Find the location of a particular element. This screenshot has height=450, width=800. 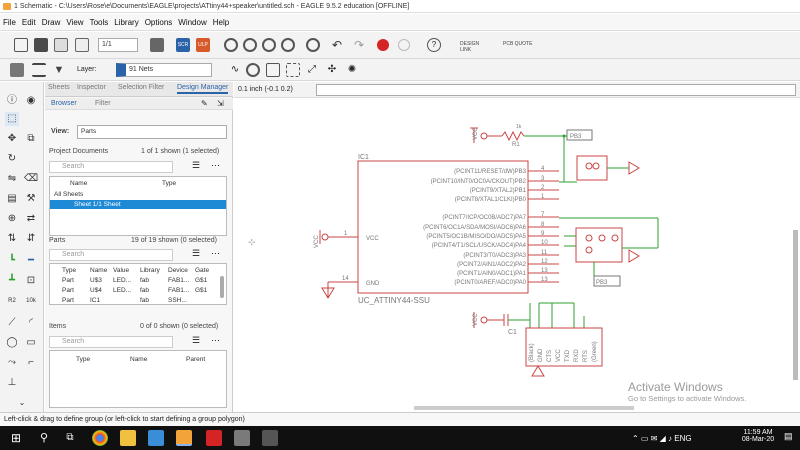

file-explorer-icon is located at coordinates (128, 438).